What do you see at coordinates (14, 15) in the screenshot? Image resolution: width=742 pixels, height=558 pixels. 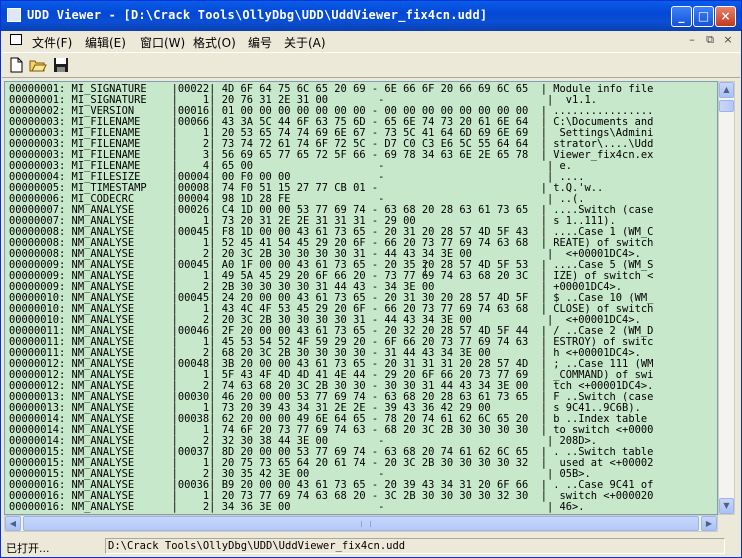 I see `app-icon` at bounding box center [14, 15].